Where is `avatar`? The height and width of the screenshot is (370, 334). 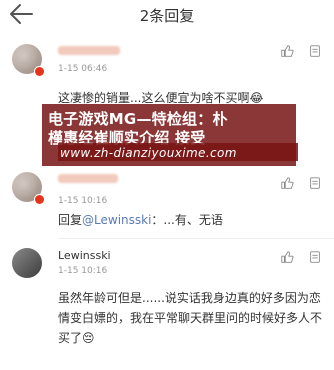 avatar is located at coordinates (27, 263).